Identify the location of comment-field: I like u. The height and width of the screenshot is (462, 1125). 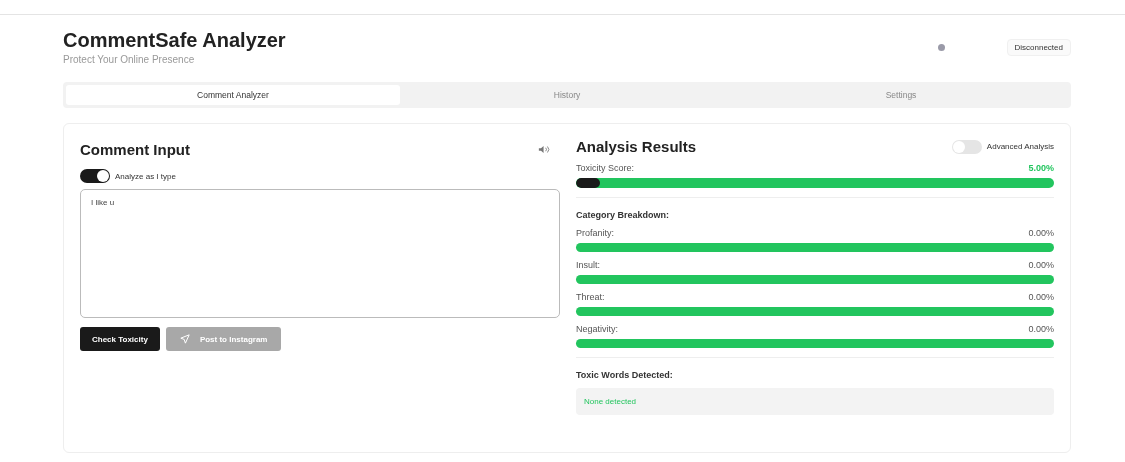
(320, 253).